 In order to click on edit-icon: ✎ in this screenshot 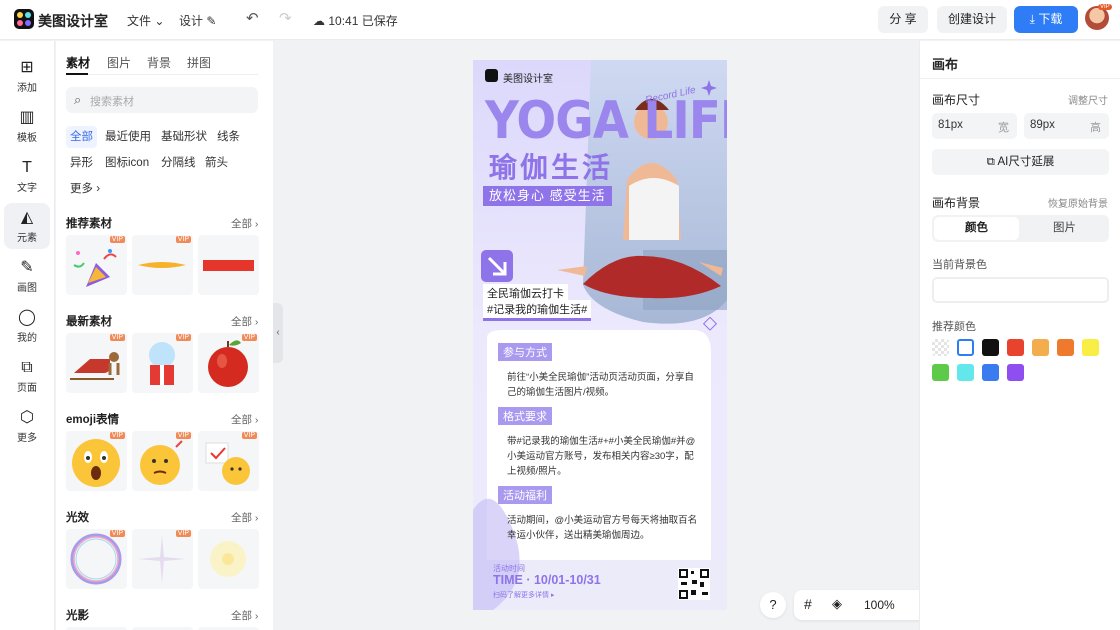, I will do `click(211, 21)`.